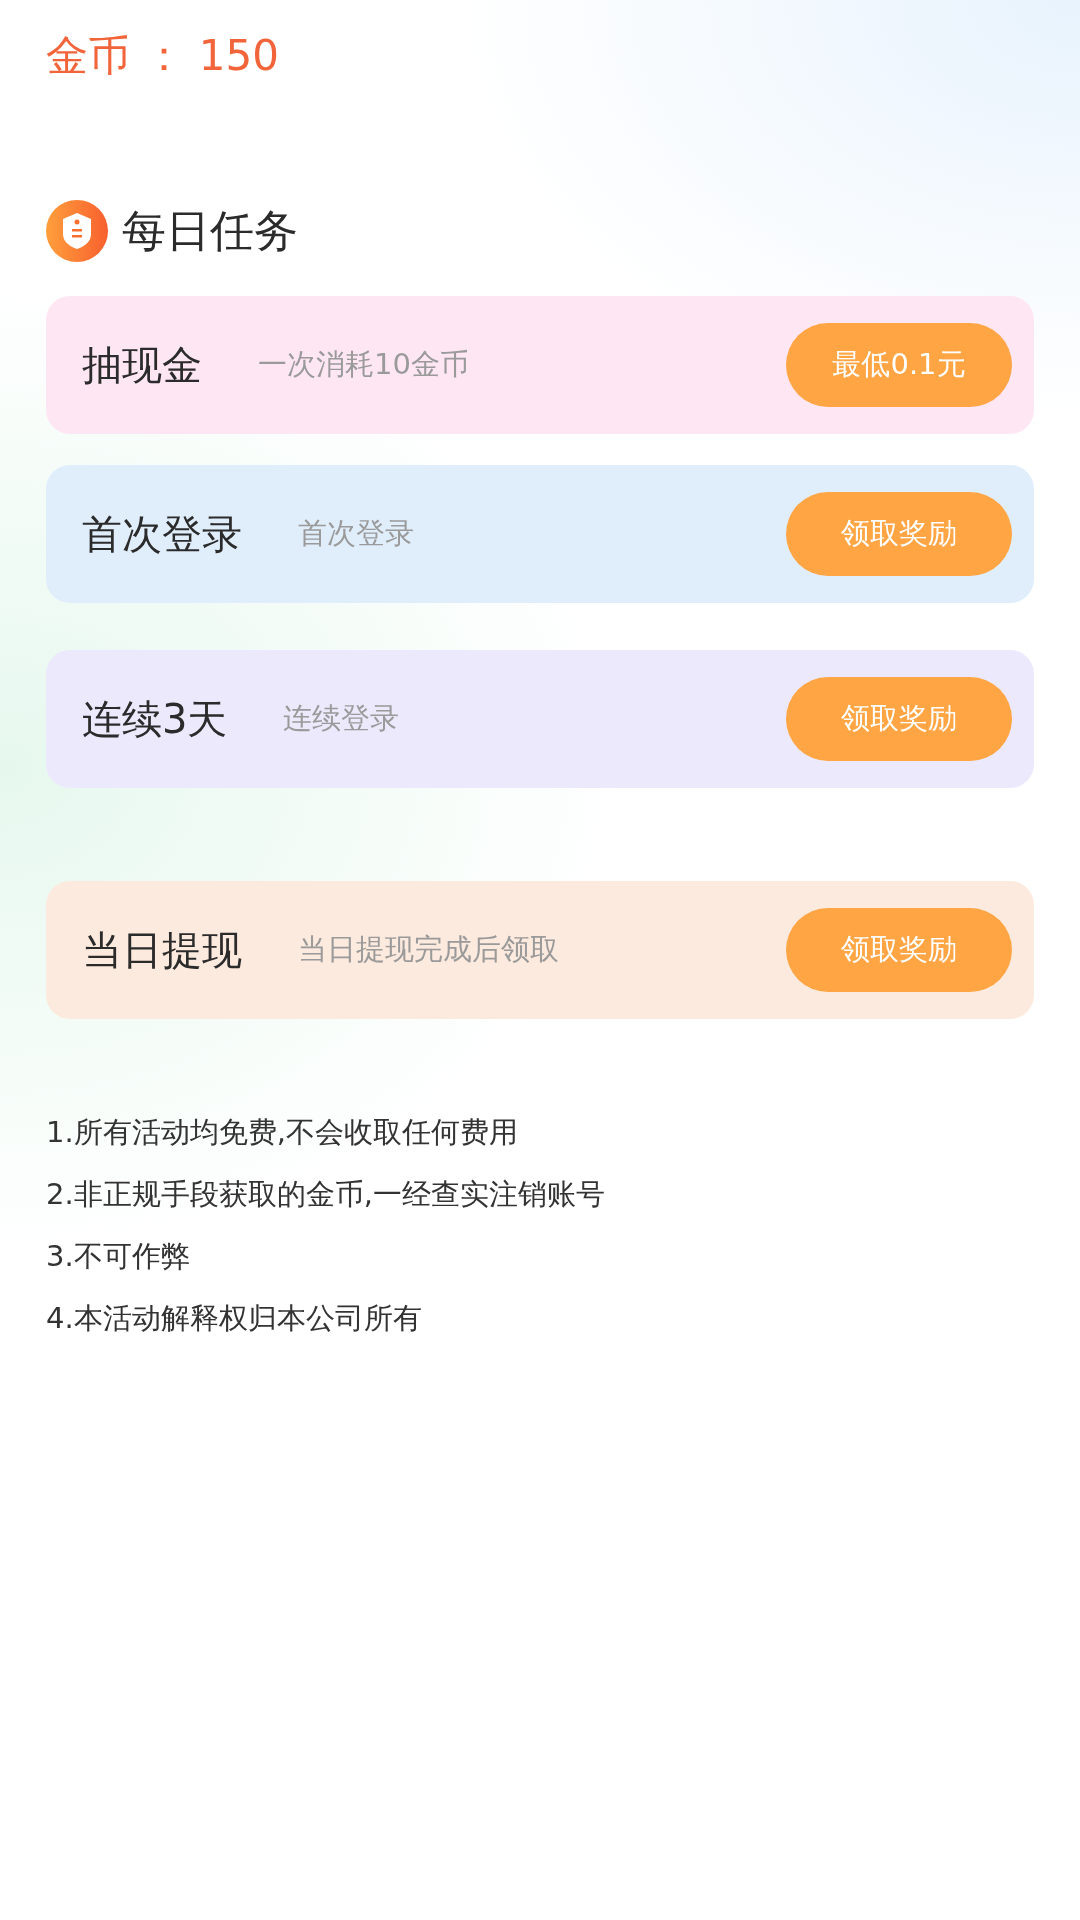 The image size is (1080, 1920). Describe the element at coordinates (899, 365) in the screenshot. I see `reward-button: 最低0.1元` at that location.